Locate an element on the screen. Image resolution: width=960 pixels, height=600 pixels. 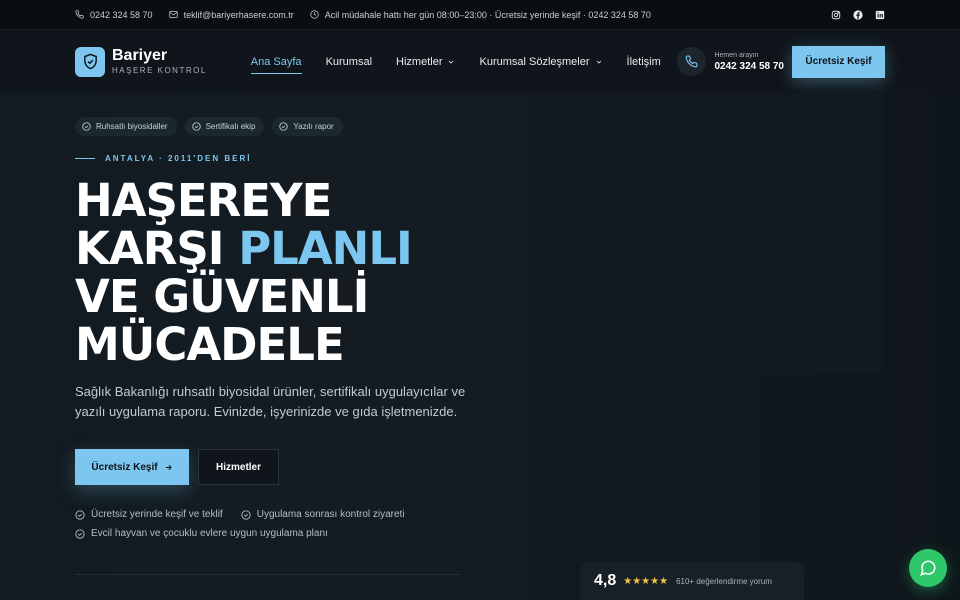
nav-item-contracts: Kurumsal Sözleşmeler is located at coordinates (540, 62).